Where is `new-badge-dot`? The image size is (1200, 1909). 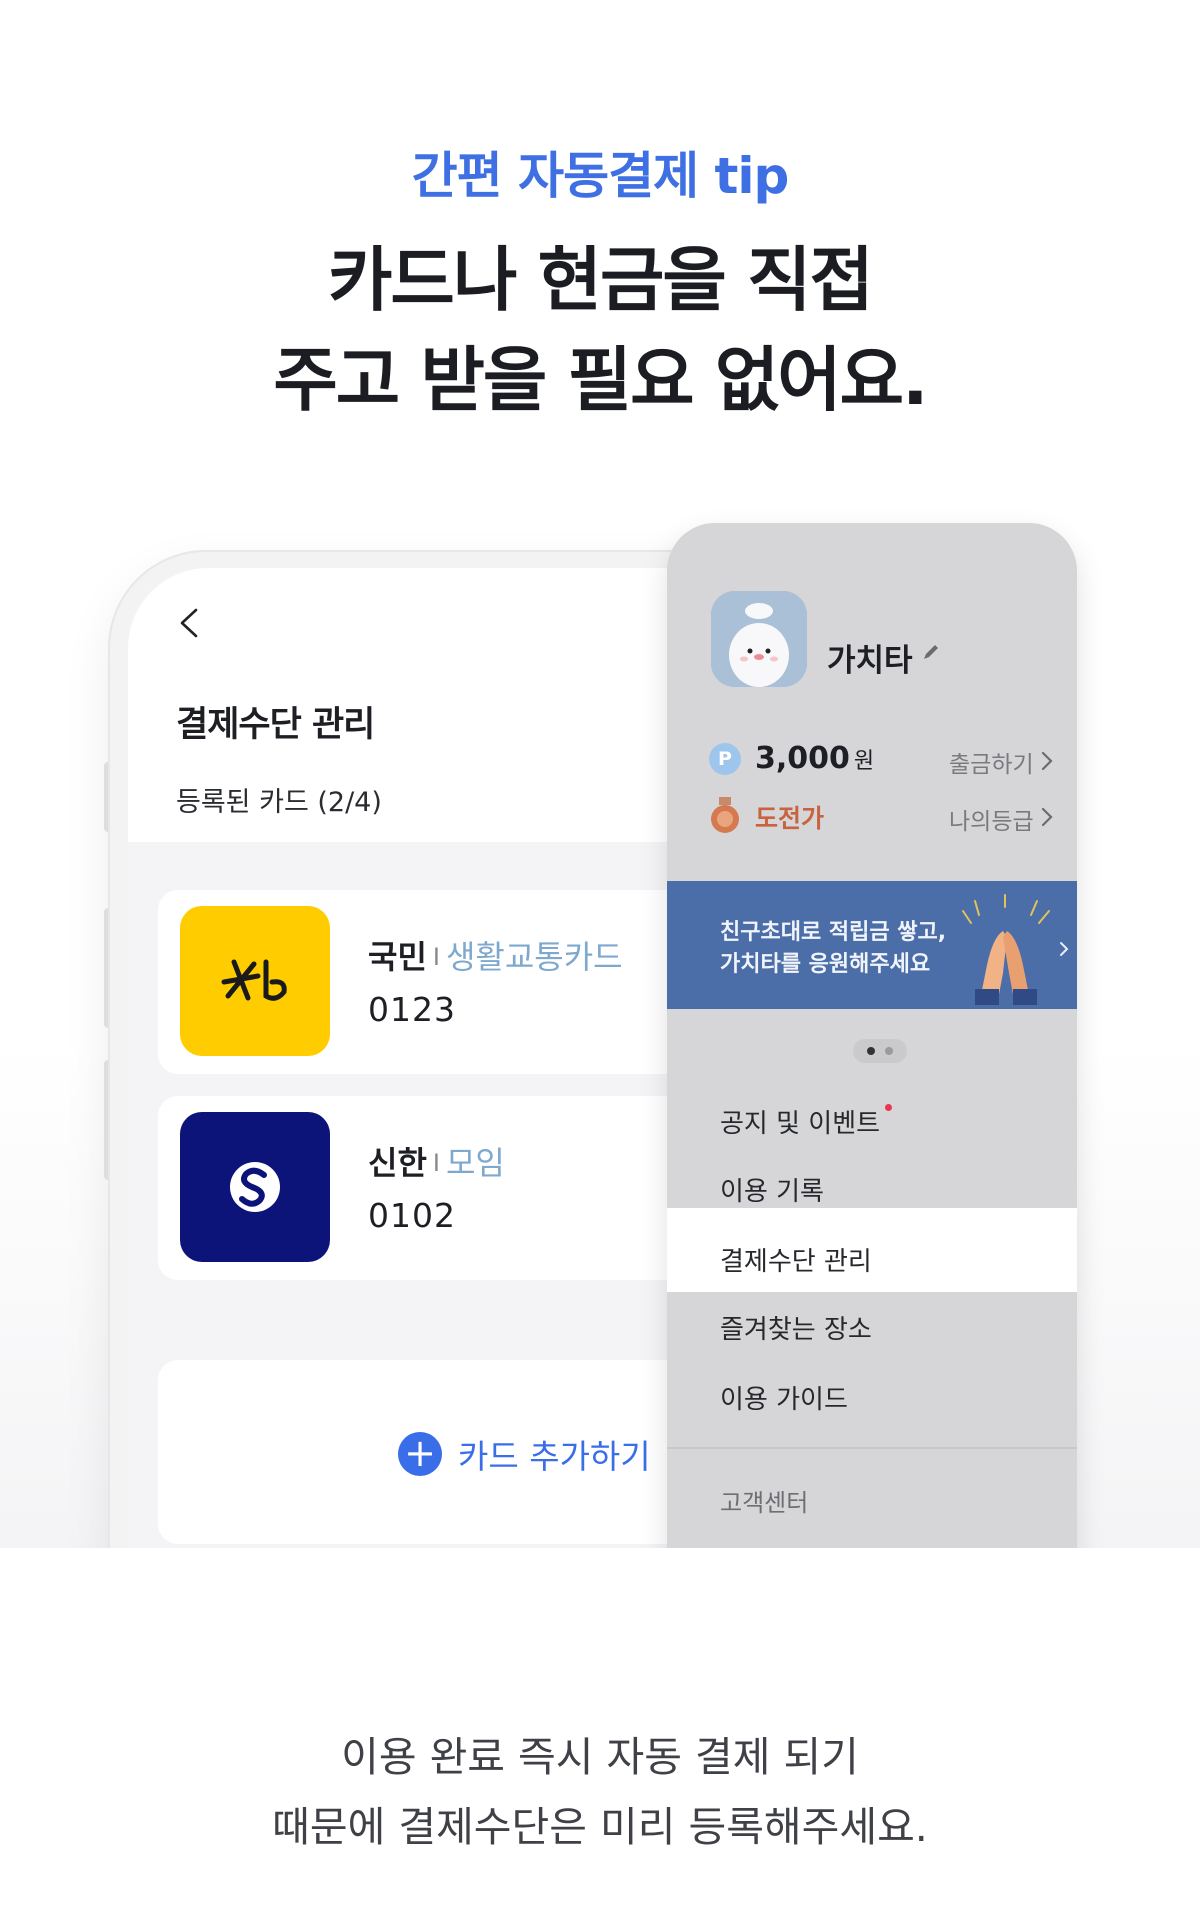
new-badge-dot is located at coordinates (888, 1107).